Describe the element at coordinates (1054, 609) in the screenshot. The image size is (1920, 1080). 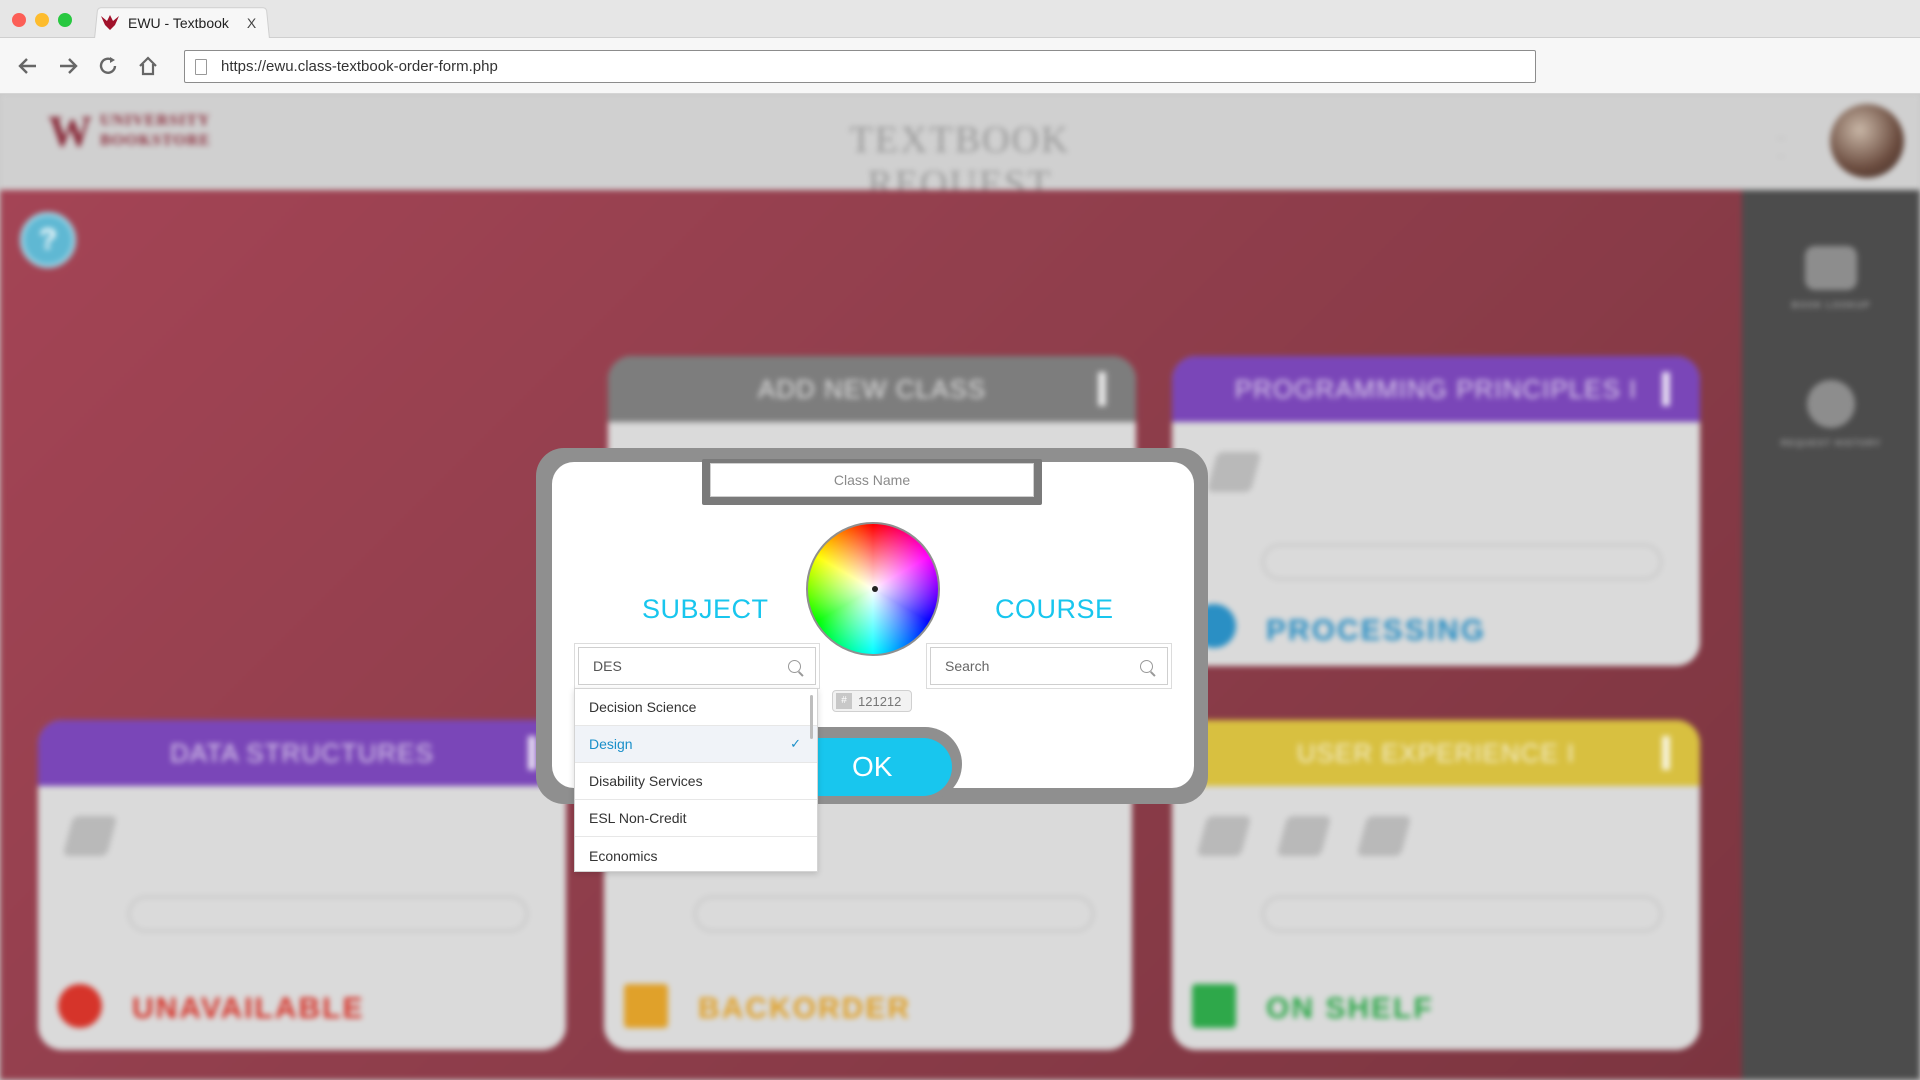
I see `course-title: COURSE` at that location.